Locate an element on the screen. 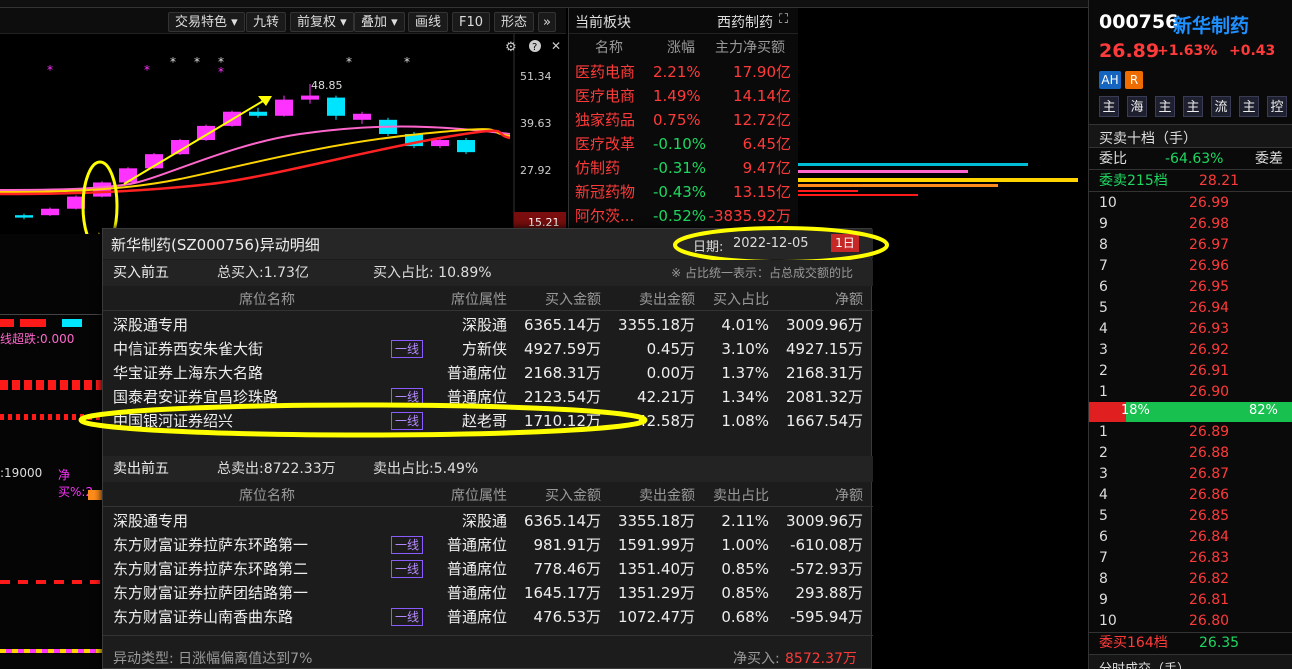  sector-change: -0.43% is located at coordinates (680, 192).